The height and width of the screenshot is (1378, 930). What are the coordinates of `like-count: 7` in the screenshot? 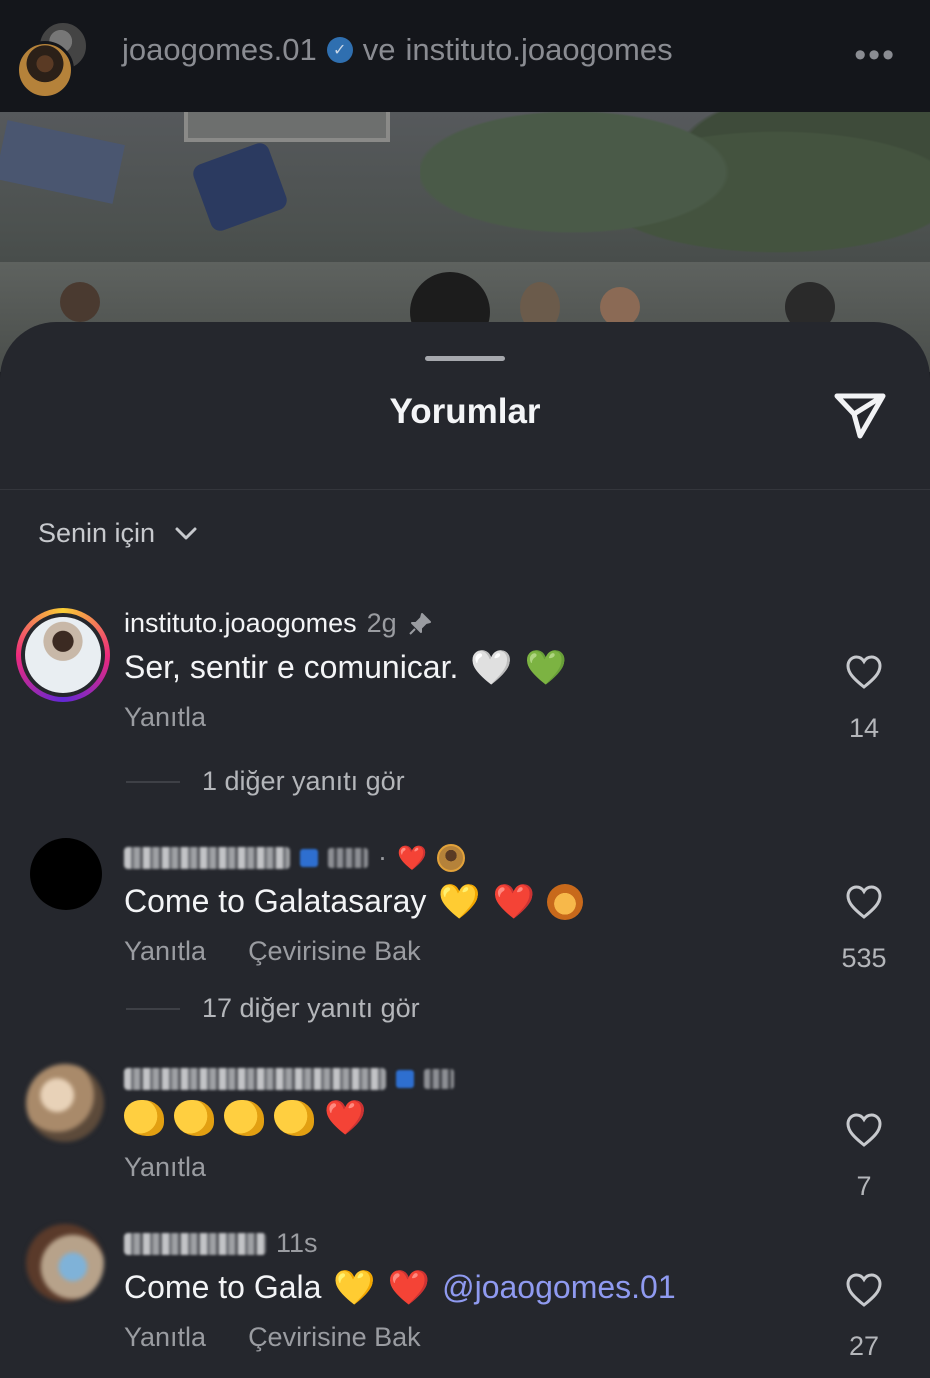 It's located at (864, 1186).